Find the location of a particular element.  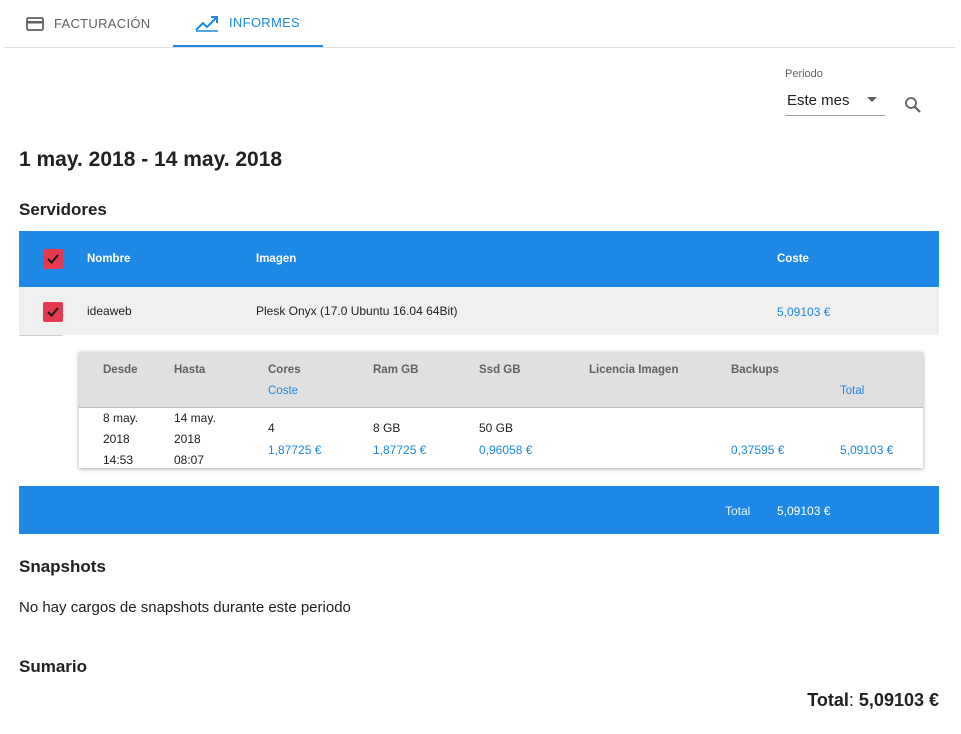

detail-to-year: 2018 is located at coordinates (187, 439).